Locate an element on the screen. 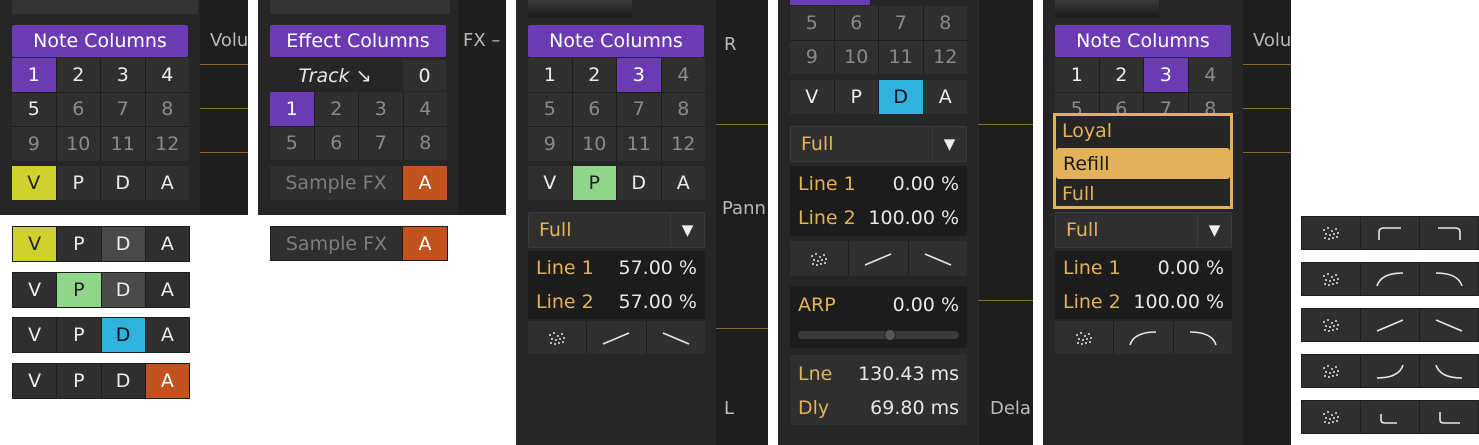  arp-slider-handle is located at coordinates (890, 335).